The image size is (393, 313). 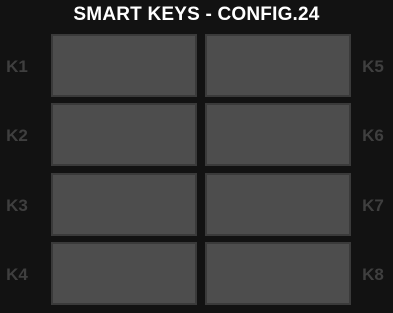 What do you see at coordinates (17, 135) in the screenshot?
I see `key-label-k2: K2` at bounding box center [17, 135].